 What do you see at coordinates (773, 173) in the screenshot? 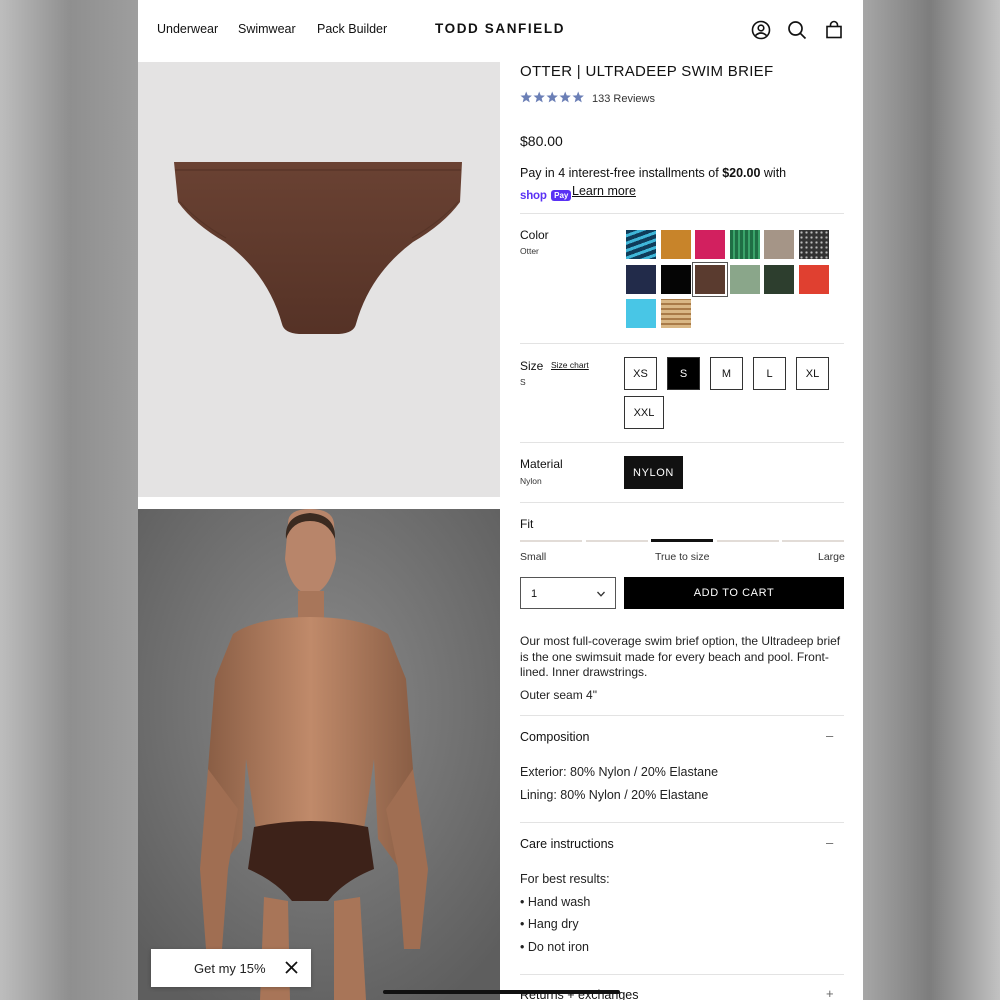
I see `installments-suffix: with` at bounding box center [773, 173].